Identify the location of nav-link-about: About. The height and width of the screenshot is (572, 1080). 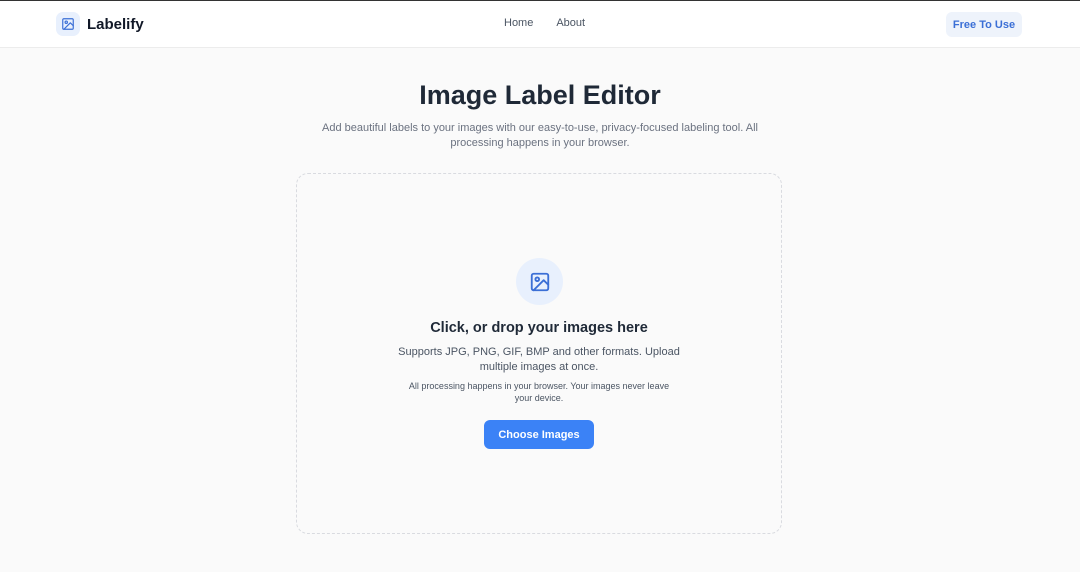
(570, 23).